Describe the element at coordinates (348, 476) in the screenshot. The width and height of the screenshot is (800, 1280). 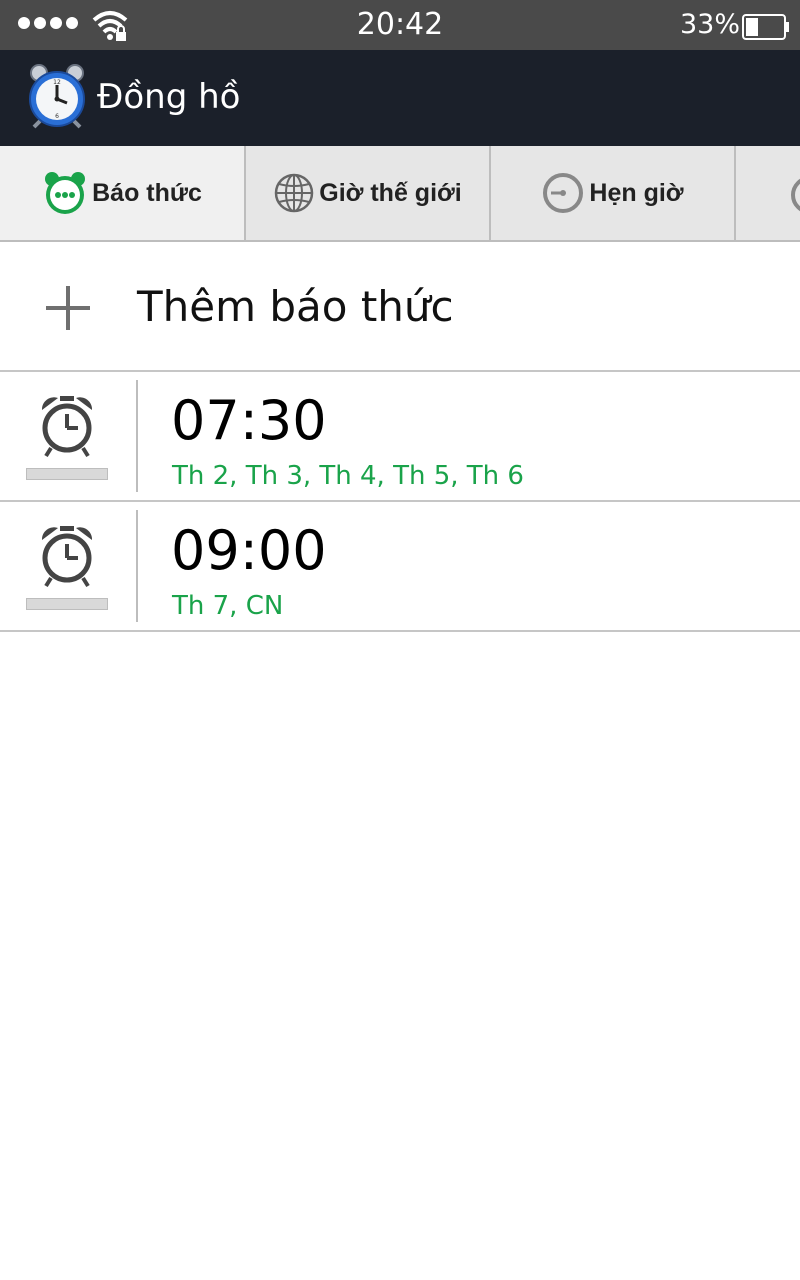
I see `alarm-repeat-days: Th 2, Th 3, Th 4, Th 5, Th 6` at that location.